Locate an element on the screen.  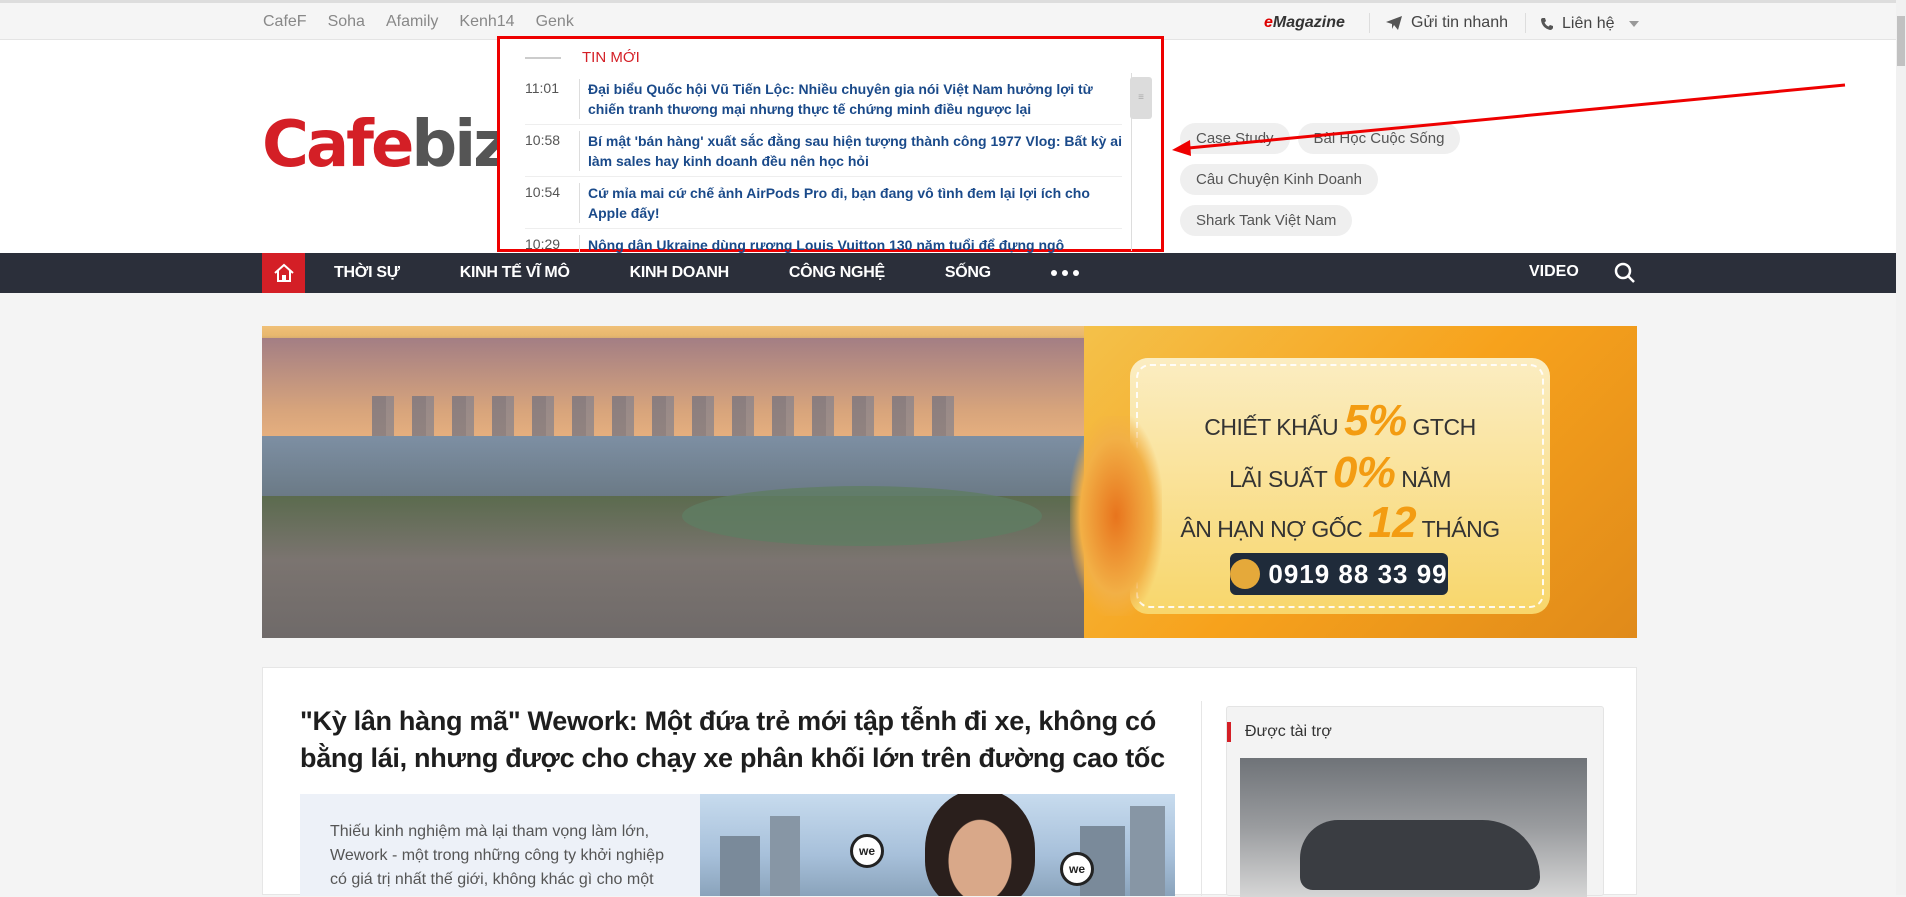
offer-phone: 0919 88 33 99 is located at coordinates (1339, 574).